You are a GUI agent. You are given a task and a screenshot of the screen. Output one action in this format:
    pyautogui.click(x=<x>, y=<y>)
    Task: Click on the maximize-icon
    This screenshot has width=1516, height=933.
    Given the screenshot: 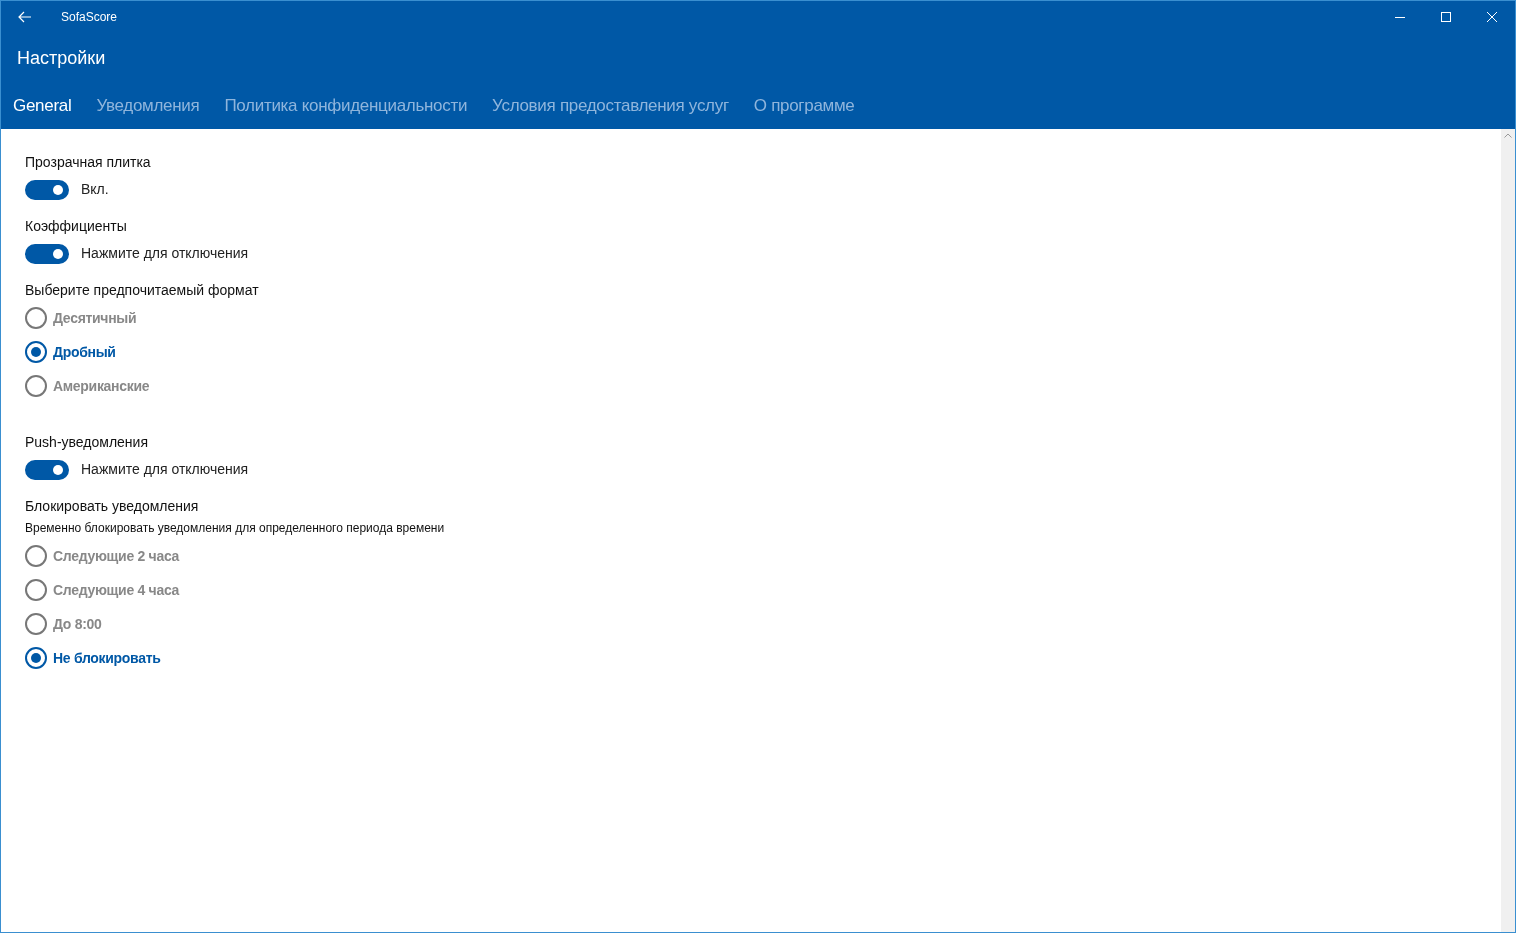 What is the action you would take?
    pyautogui.click(x=1446, y=17)
    